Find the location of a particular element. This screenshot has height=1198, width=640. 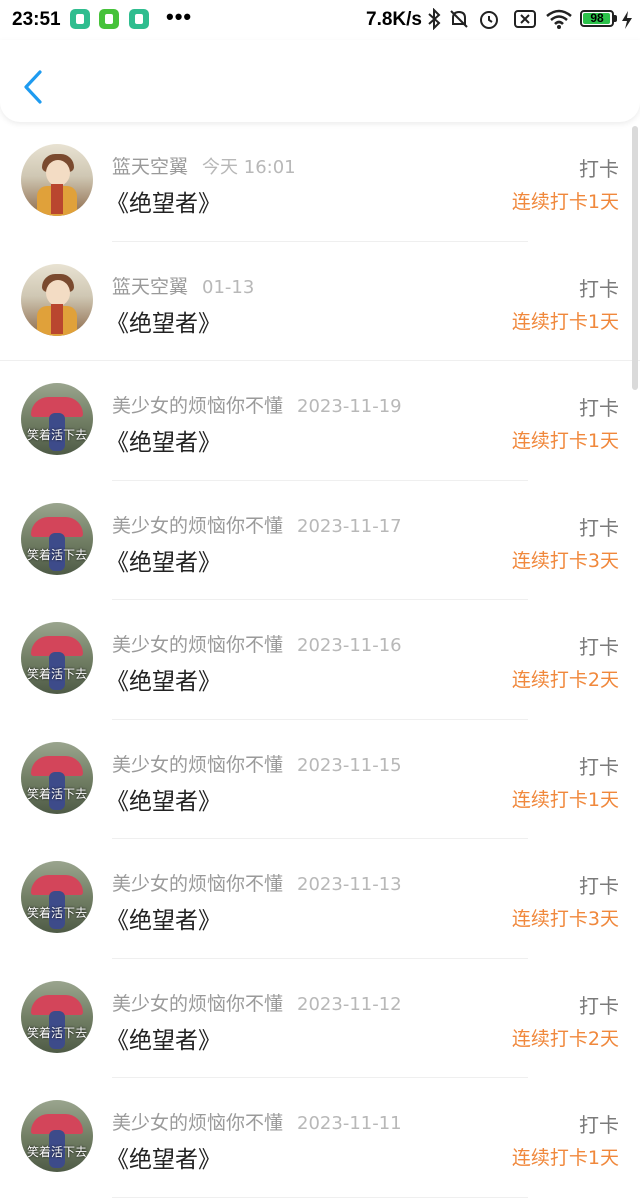

post-date: 01-13 is located at coordinates (228, 287).